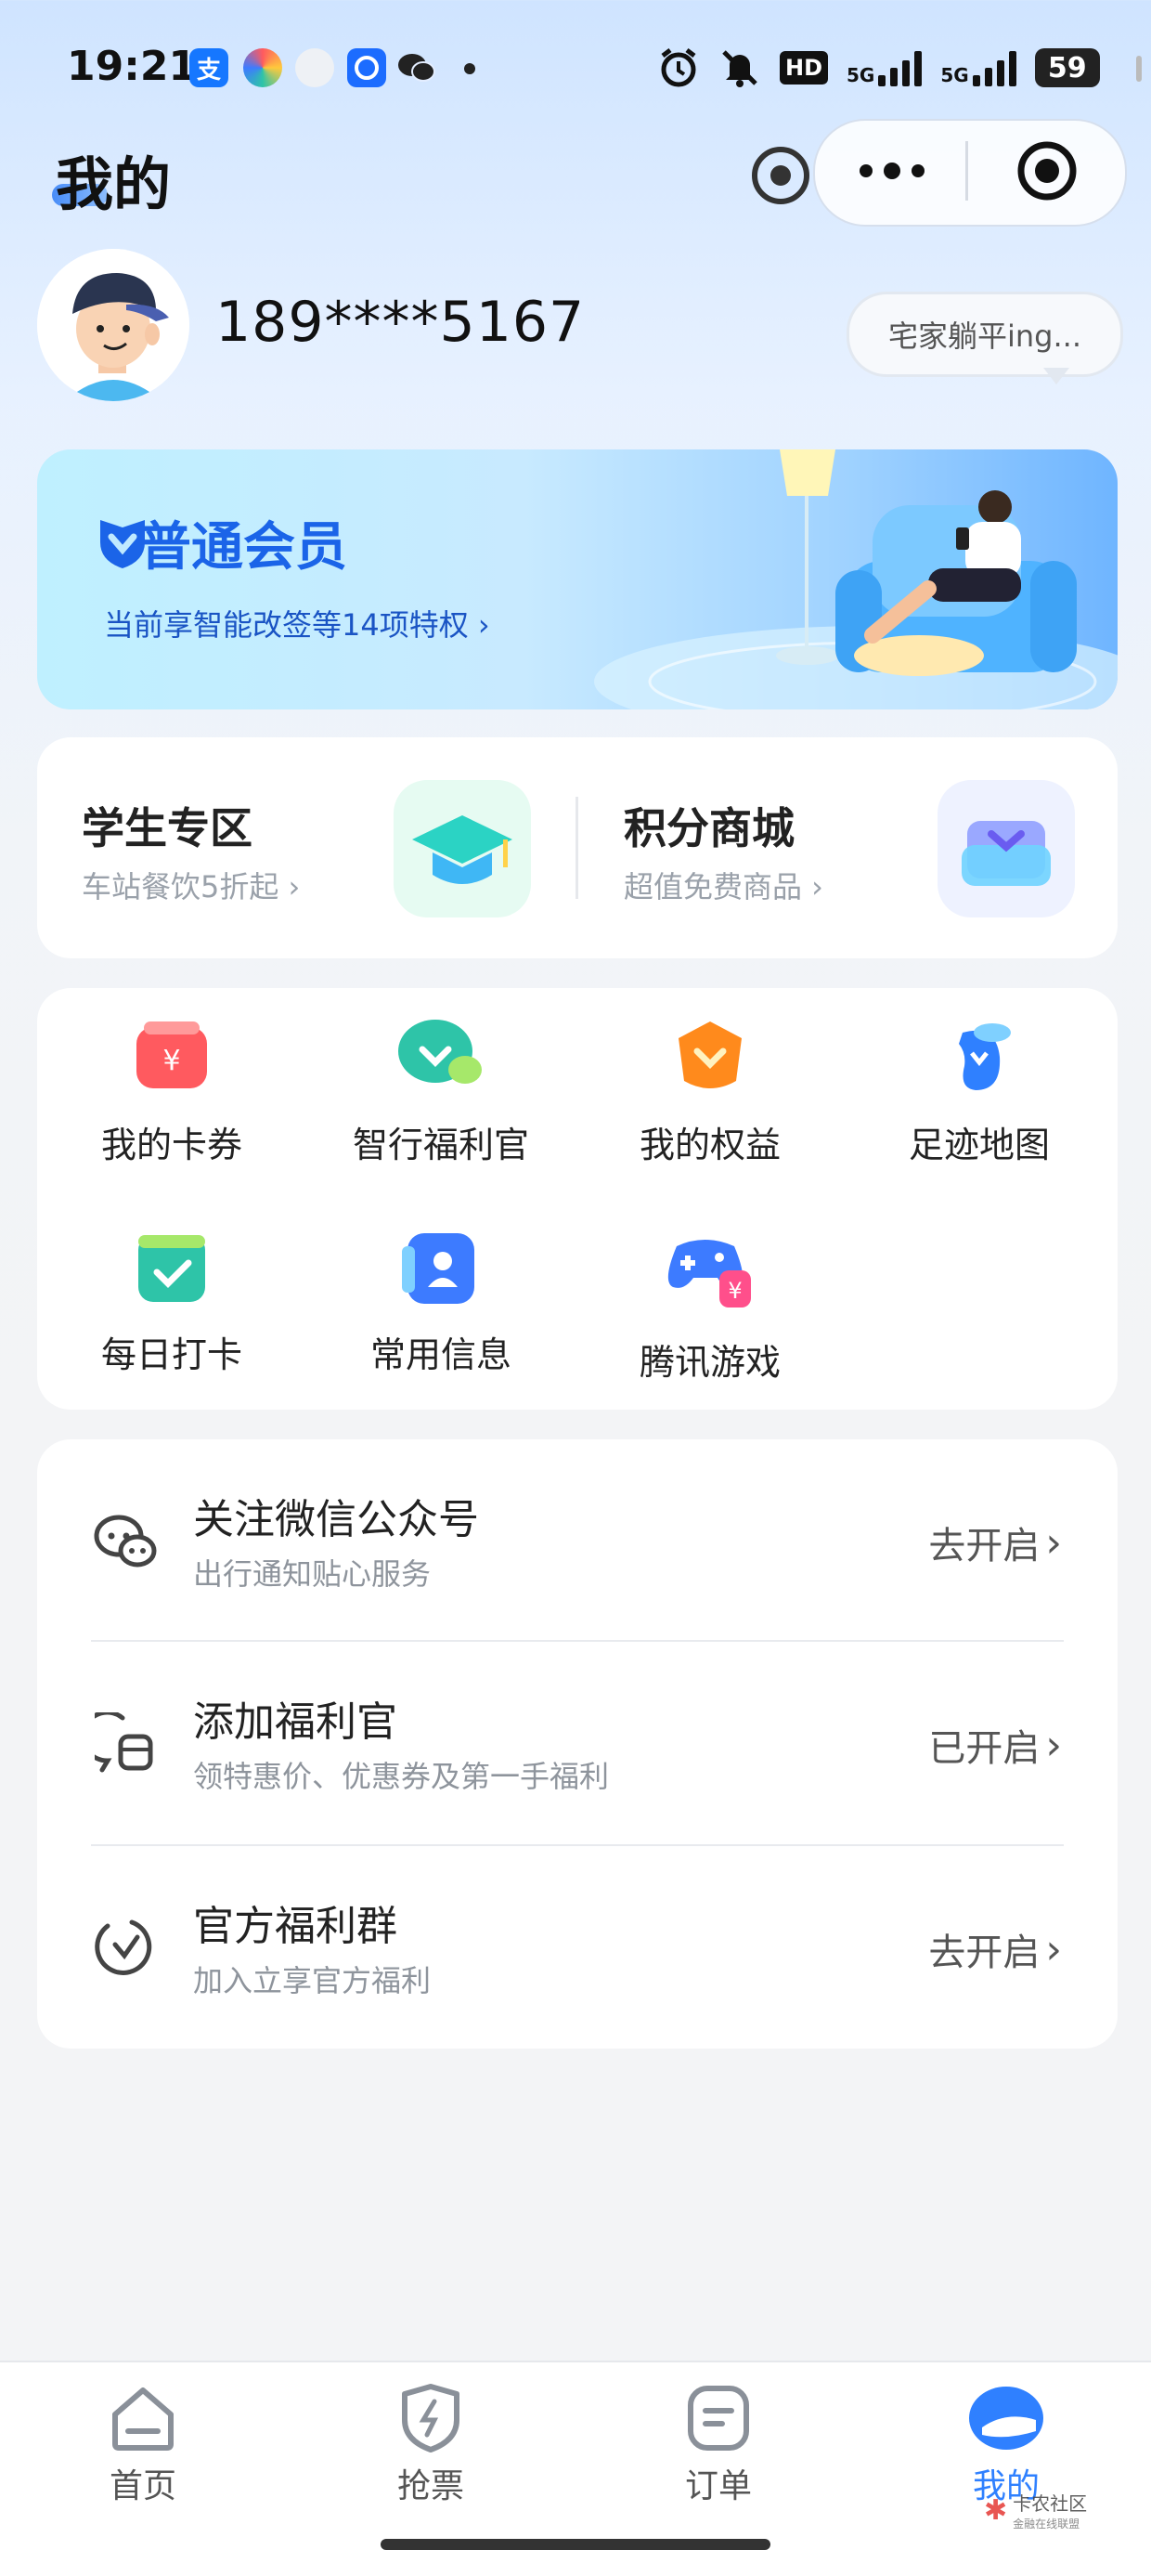 This screenshot has height=2576, width=1151. I want to click on grid-label: 智行福利官, so click(440, 1145).